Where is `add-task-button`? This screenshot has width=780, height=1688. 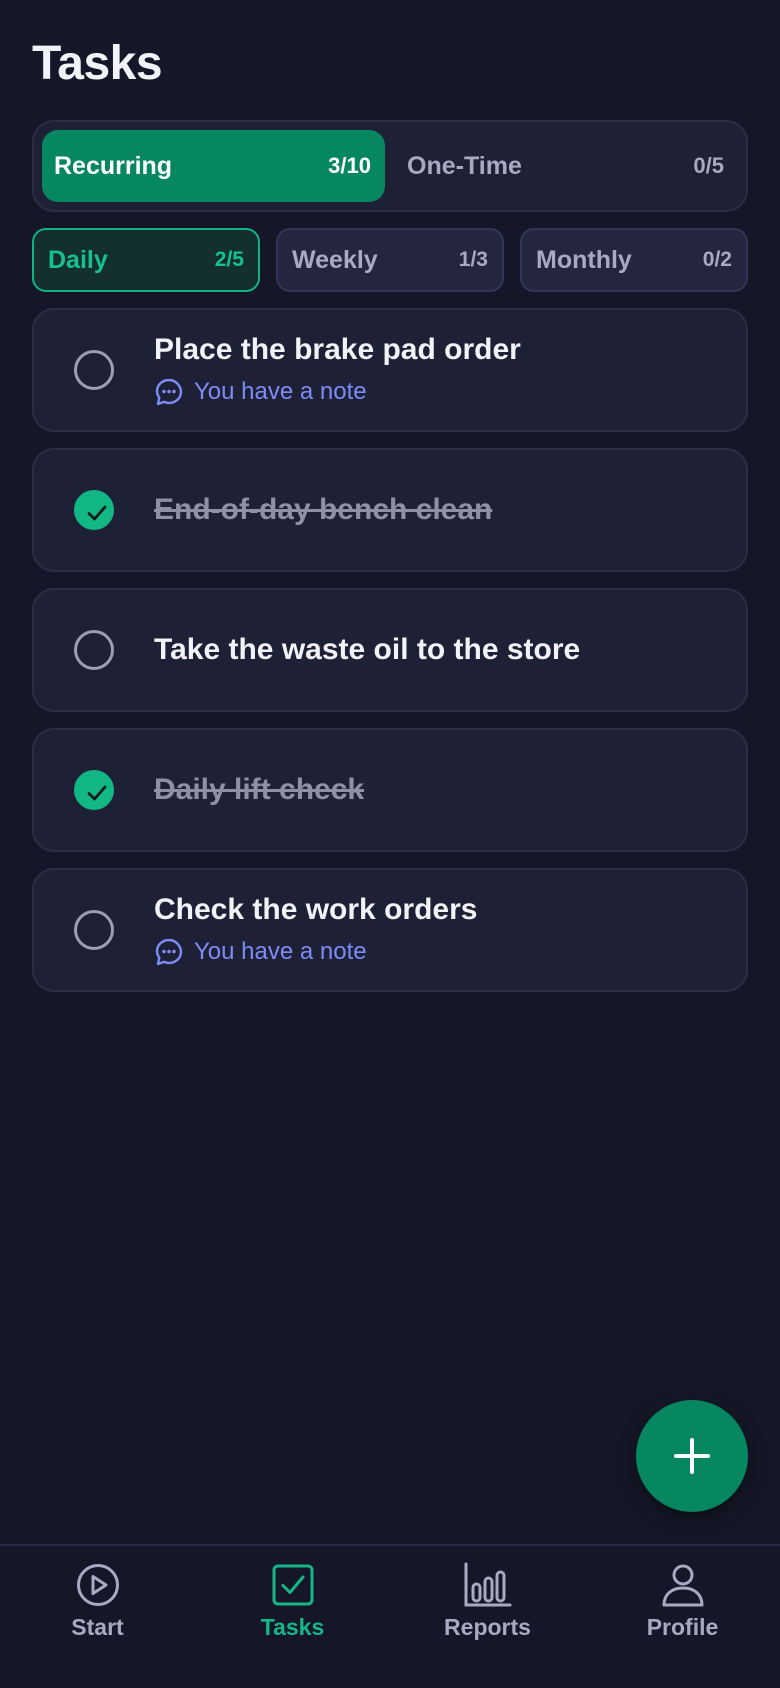
add-task-button is located at coordinates (692, 1456).